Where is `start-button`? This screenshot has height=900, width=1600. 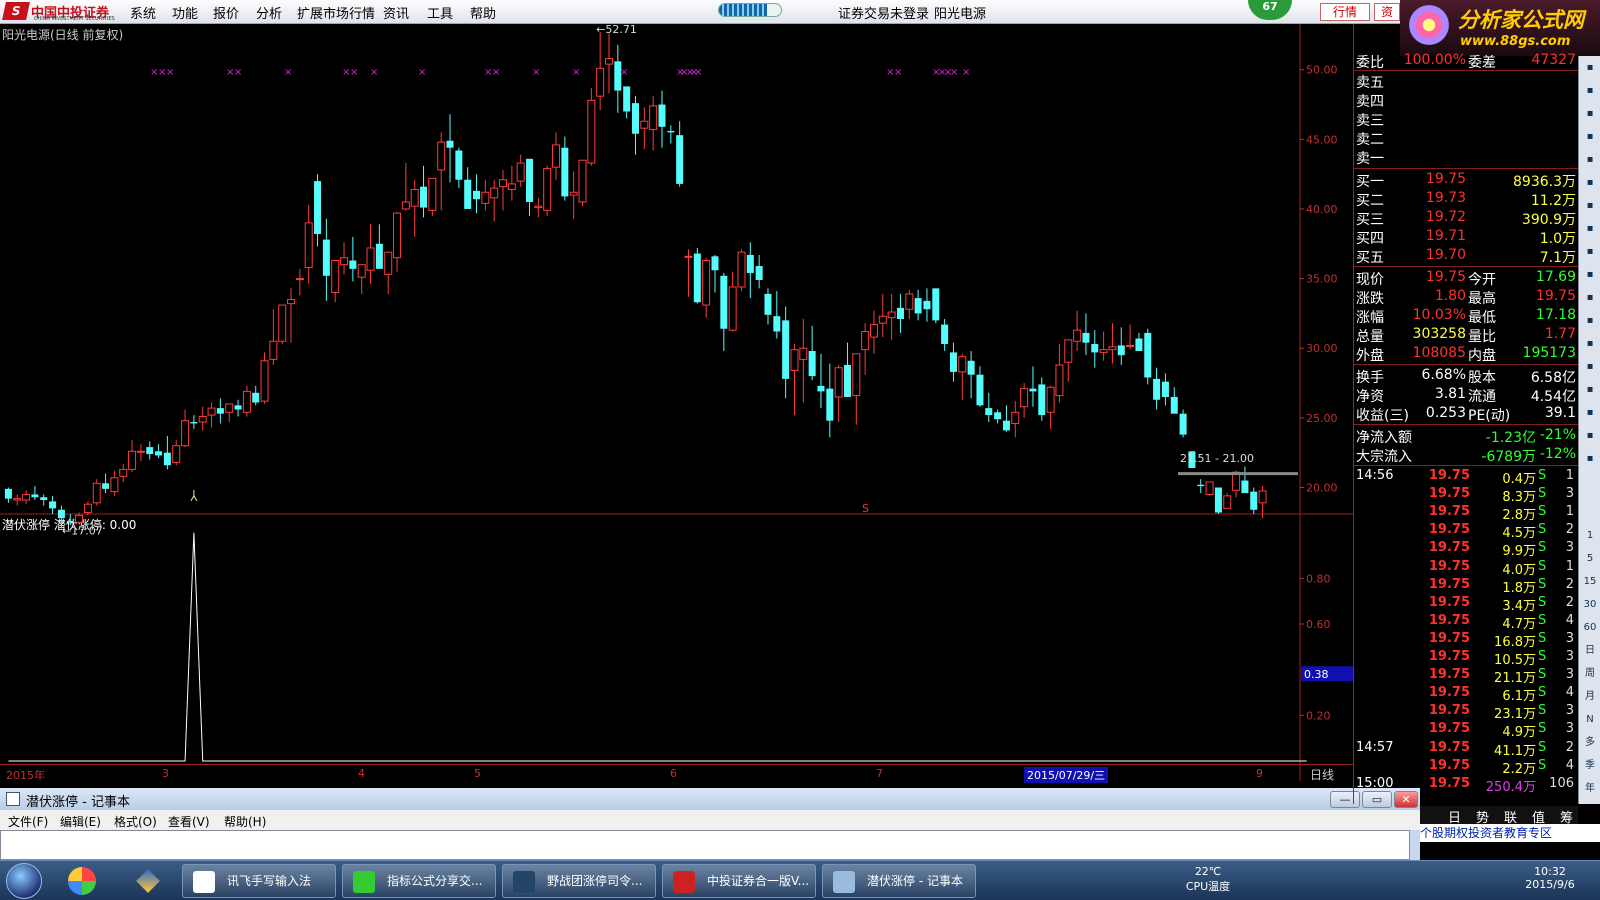
start-button is located at coordinates (24, 881).